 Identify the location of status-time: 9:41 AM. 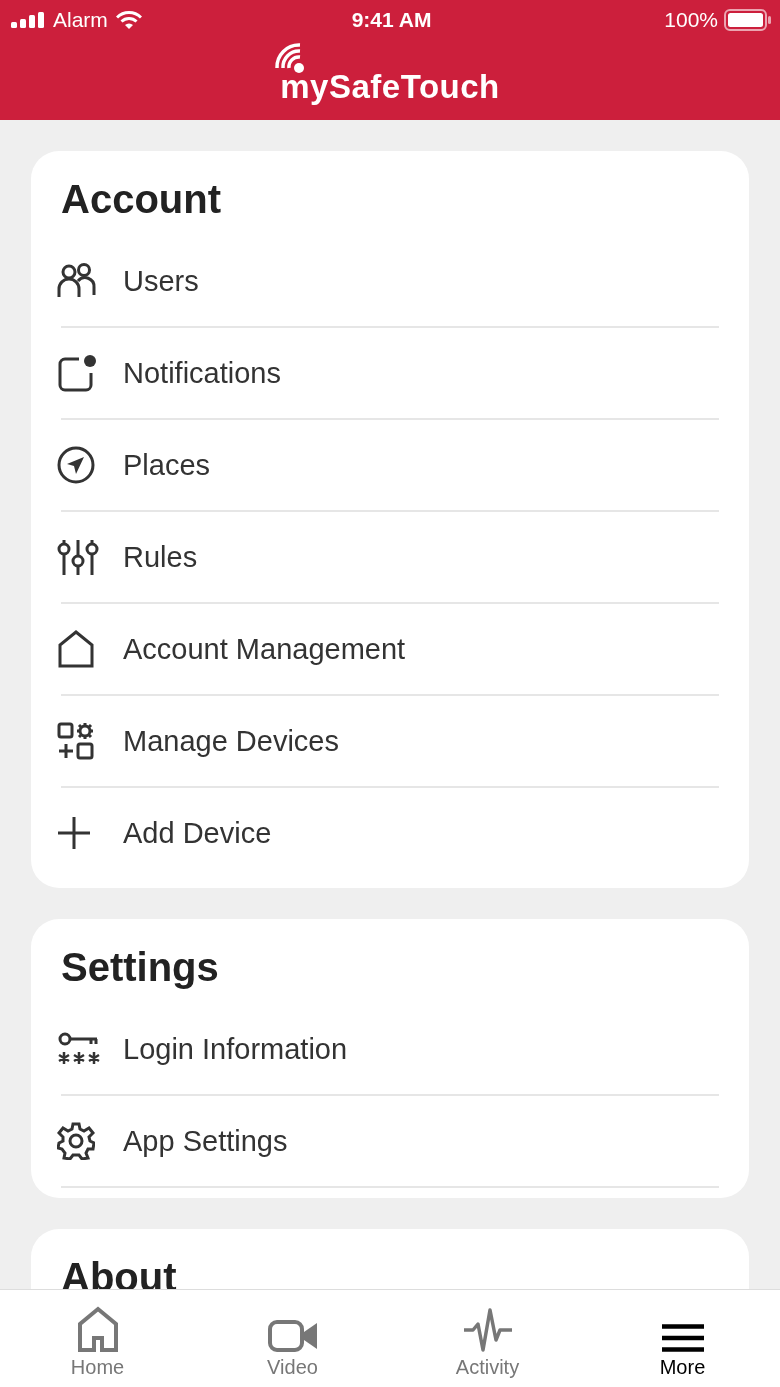
(391, 20).